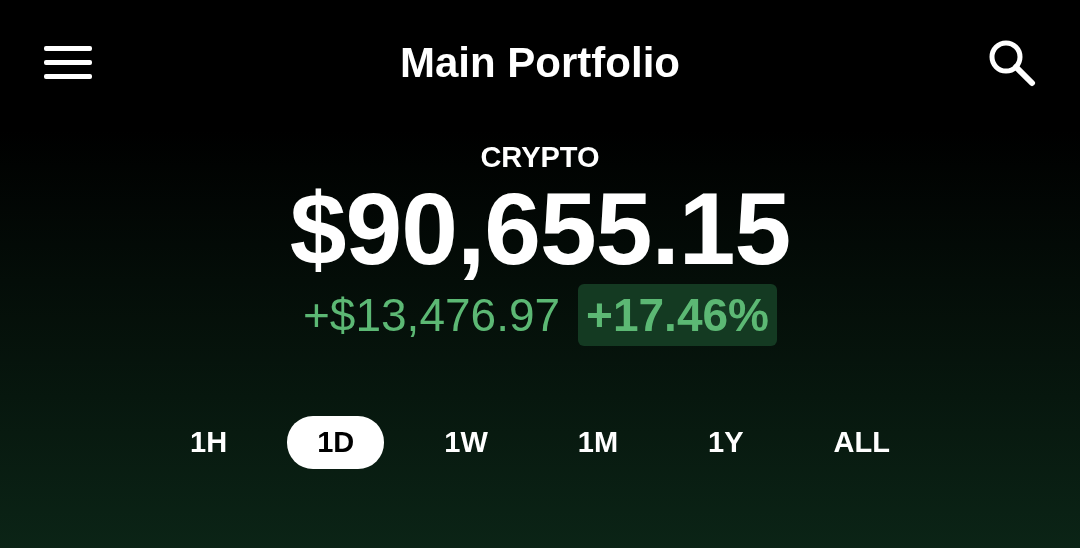 Image resolution: width=1080 pixels, height=548 pixels. Describe the element at coordinates (466, 442) in the screenshot. I see `range-tab: 1W` at that location.